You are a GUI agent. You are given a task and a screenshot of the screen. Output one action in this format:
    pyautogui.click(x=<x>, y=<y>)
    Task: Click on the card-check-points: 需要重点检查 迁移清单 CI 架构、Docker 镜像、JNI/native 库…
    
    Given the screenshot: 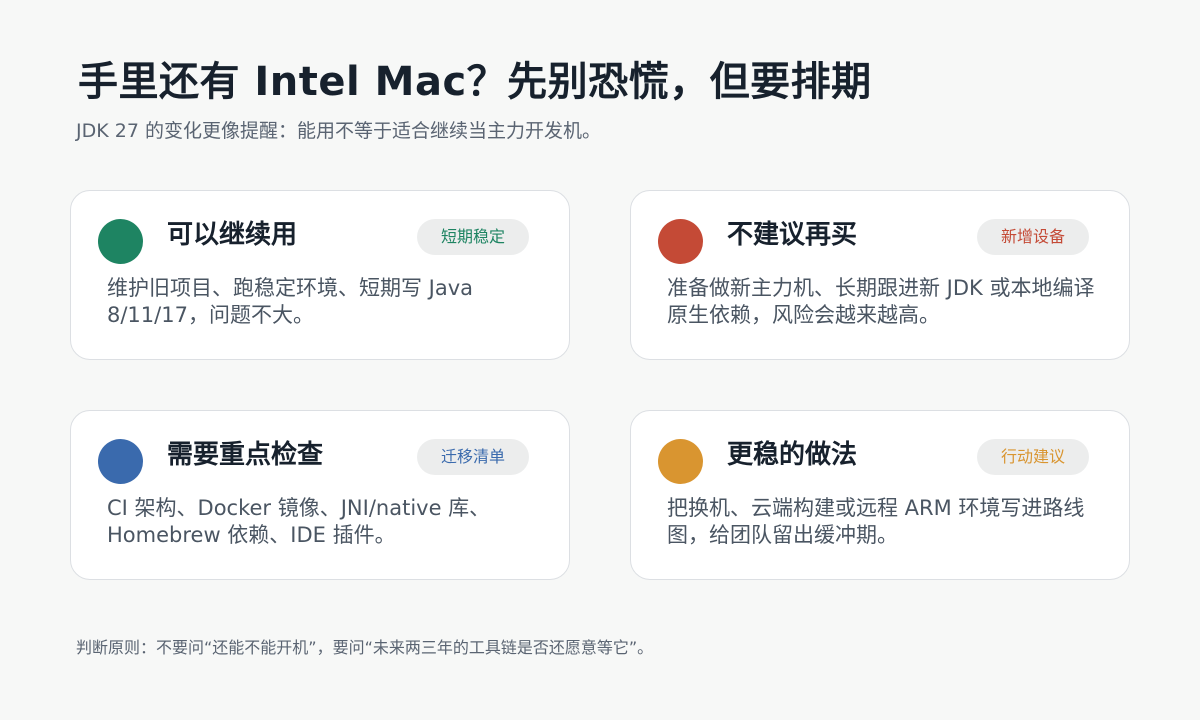 What is the action you would take?
    pyautogui.click(x=320, y=495)
    